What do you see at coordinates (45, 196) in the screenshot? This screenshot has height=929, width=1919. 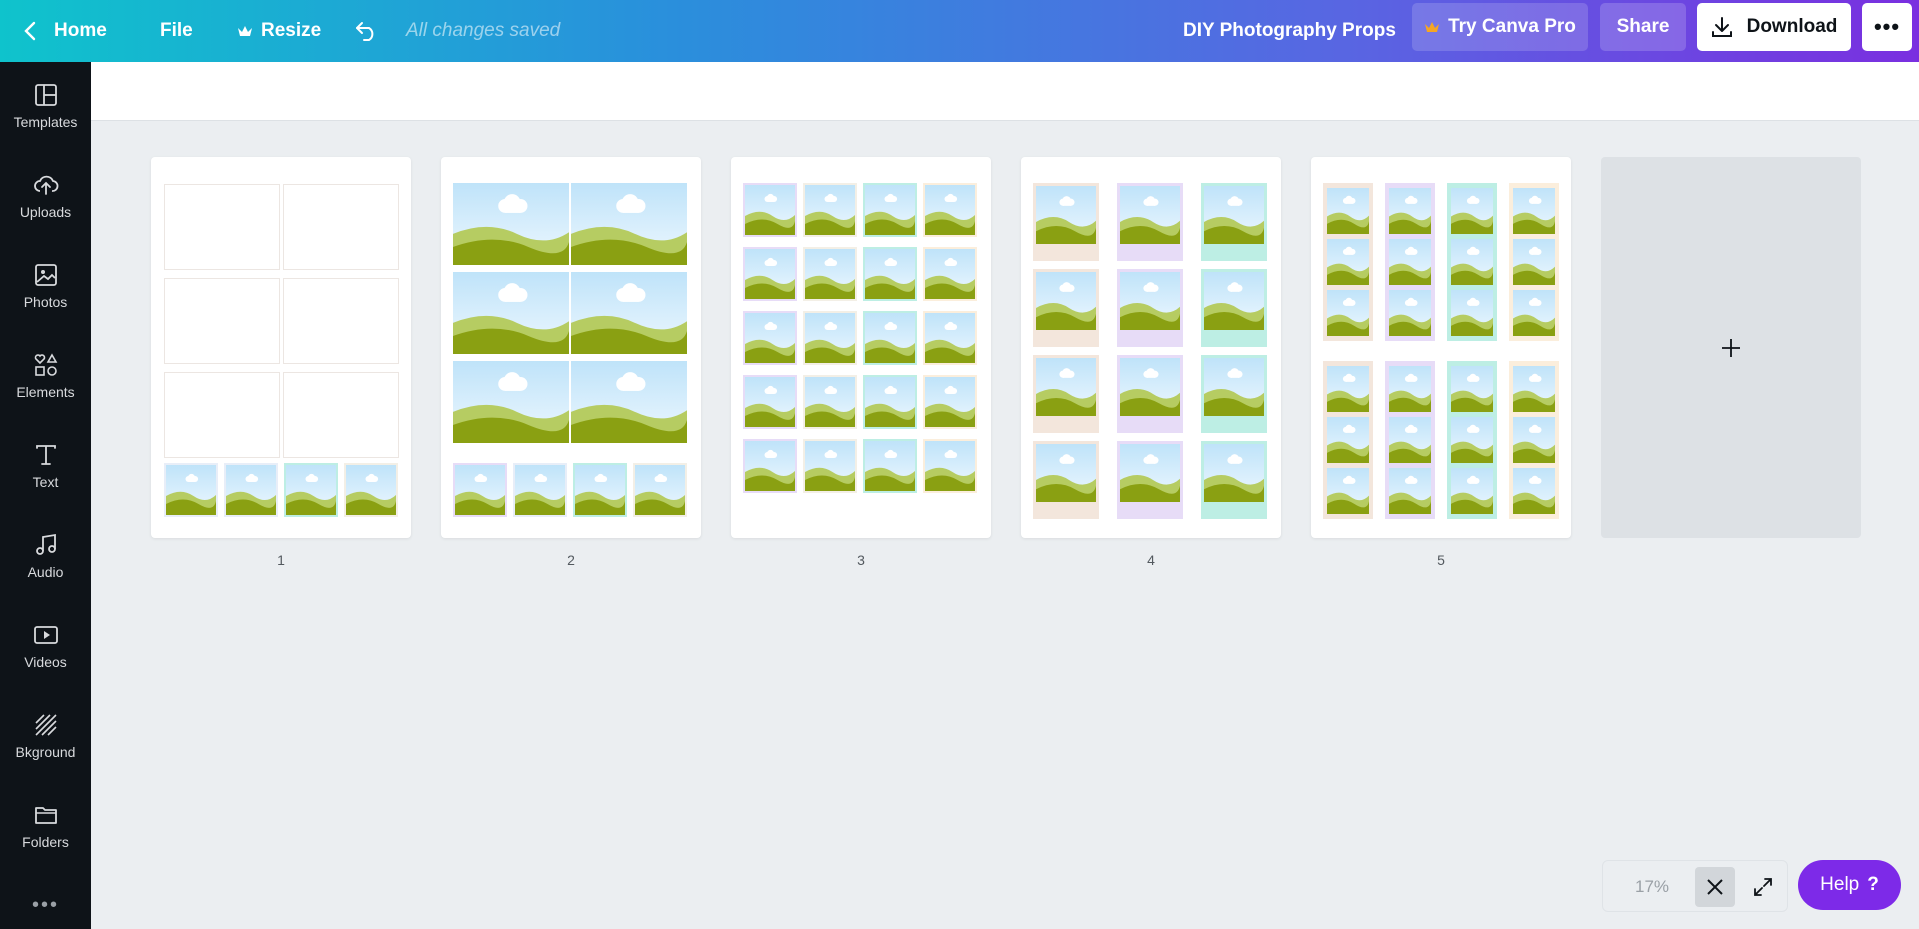 I see `sidebar-item-uploads: Uploads` at bounding box center [45, 196].